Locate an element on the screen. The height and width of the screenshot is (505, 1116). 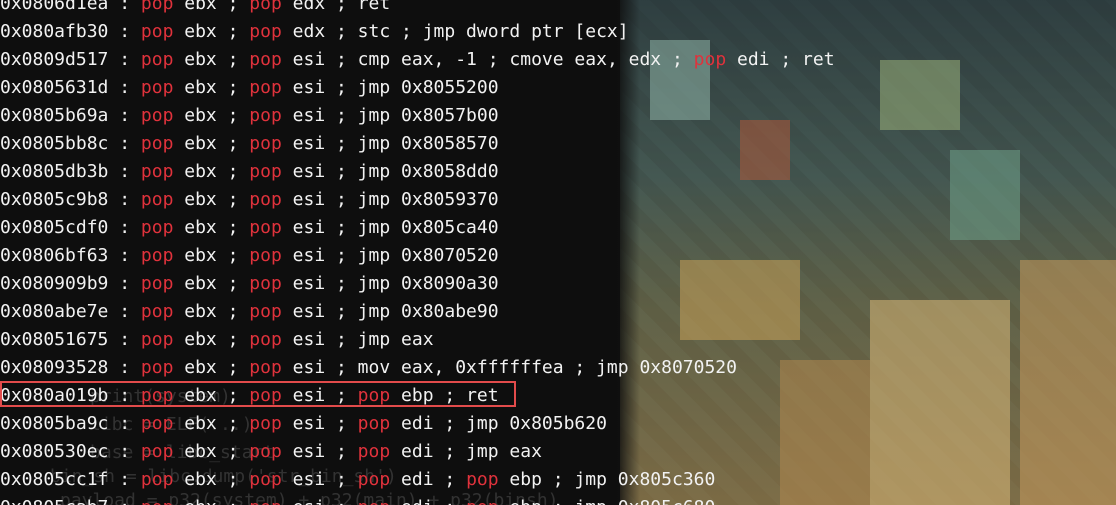
gadget-address: 0x0805db3b is located at coordinates (54, 171).